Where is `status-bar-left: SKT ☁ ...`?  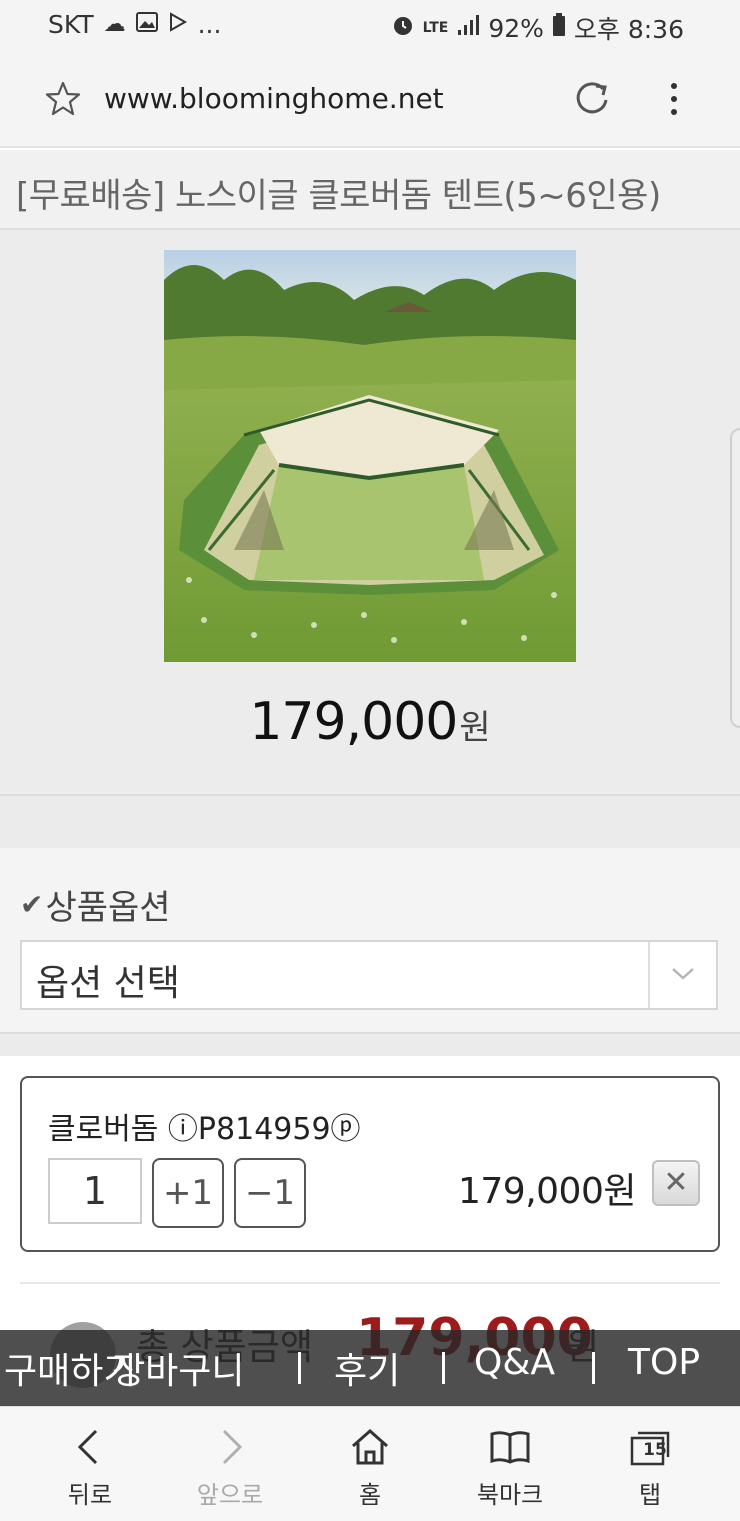 status-bar-left: SKT ☁ ... is located at coordinates (134, 24).